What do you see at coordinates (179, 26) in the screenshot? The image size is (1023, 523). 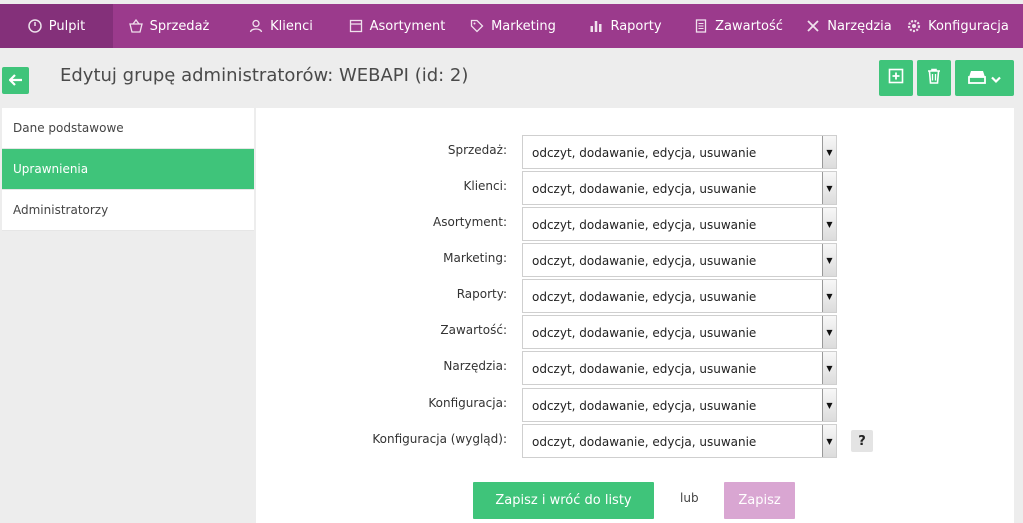 I see `nav-label: Sprzedaż` at bounding box center [179, 26].